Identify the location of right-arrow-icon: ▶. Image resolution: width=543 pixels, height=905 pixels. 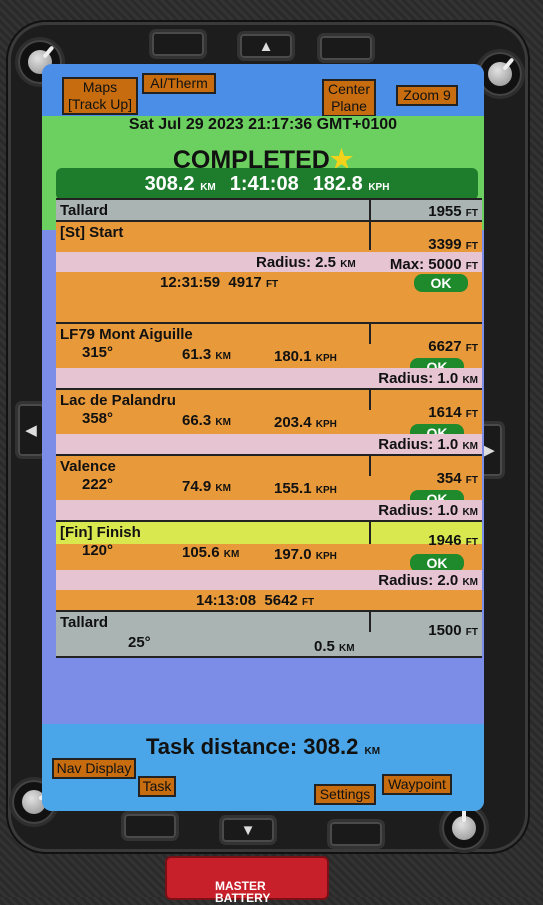
(489, 450).